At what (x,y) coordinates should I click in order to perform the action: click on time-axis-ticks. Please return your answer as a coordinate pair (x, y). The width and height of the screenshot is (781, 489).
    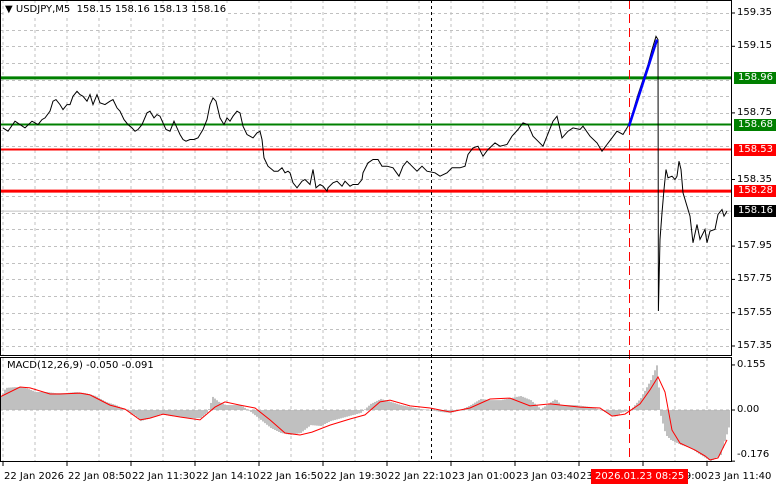
    Looking at the image, I should click on (355, 464).